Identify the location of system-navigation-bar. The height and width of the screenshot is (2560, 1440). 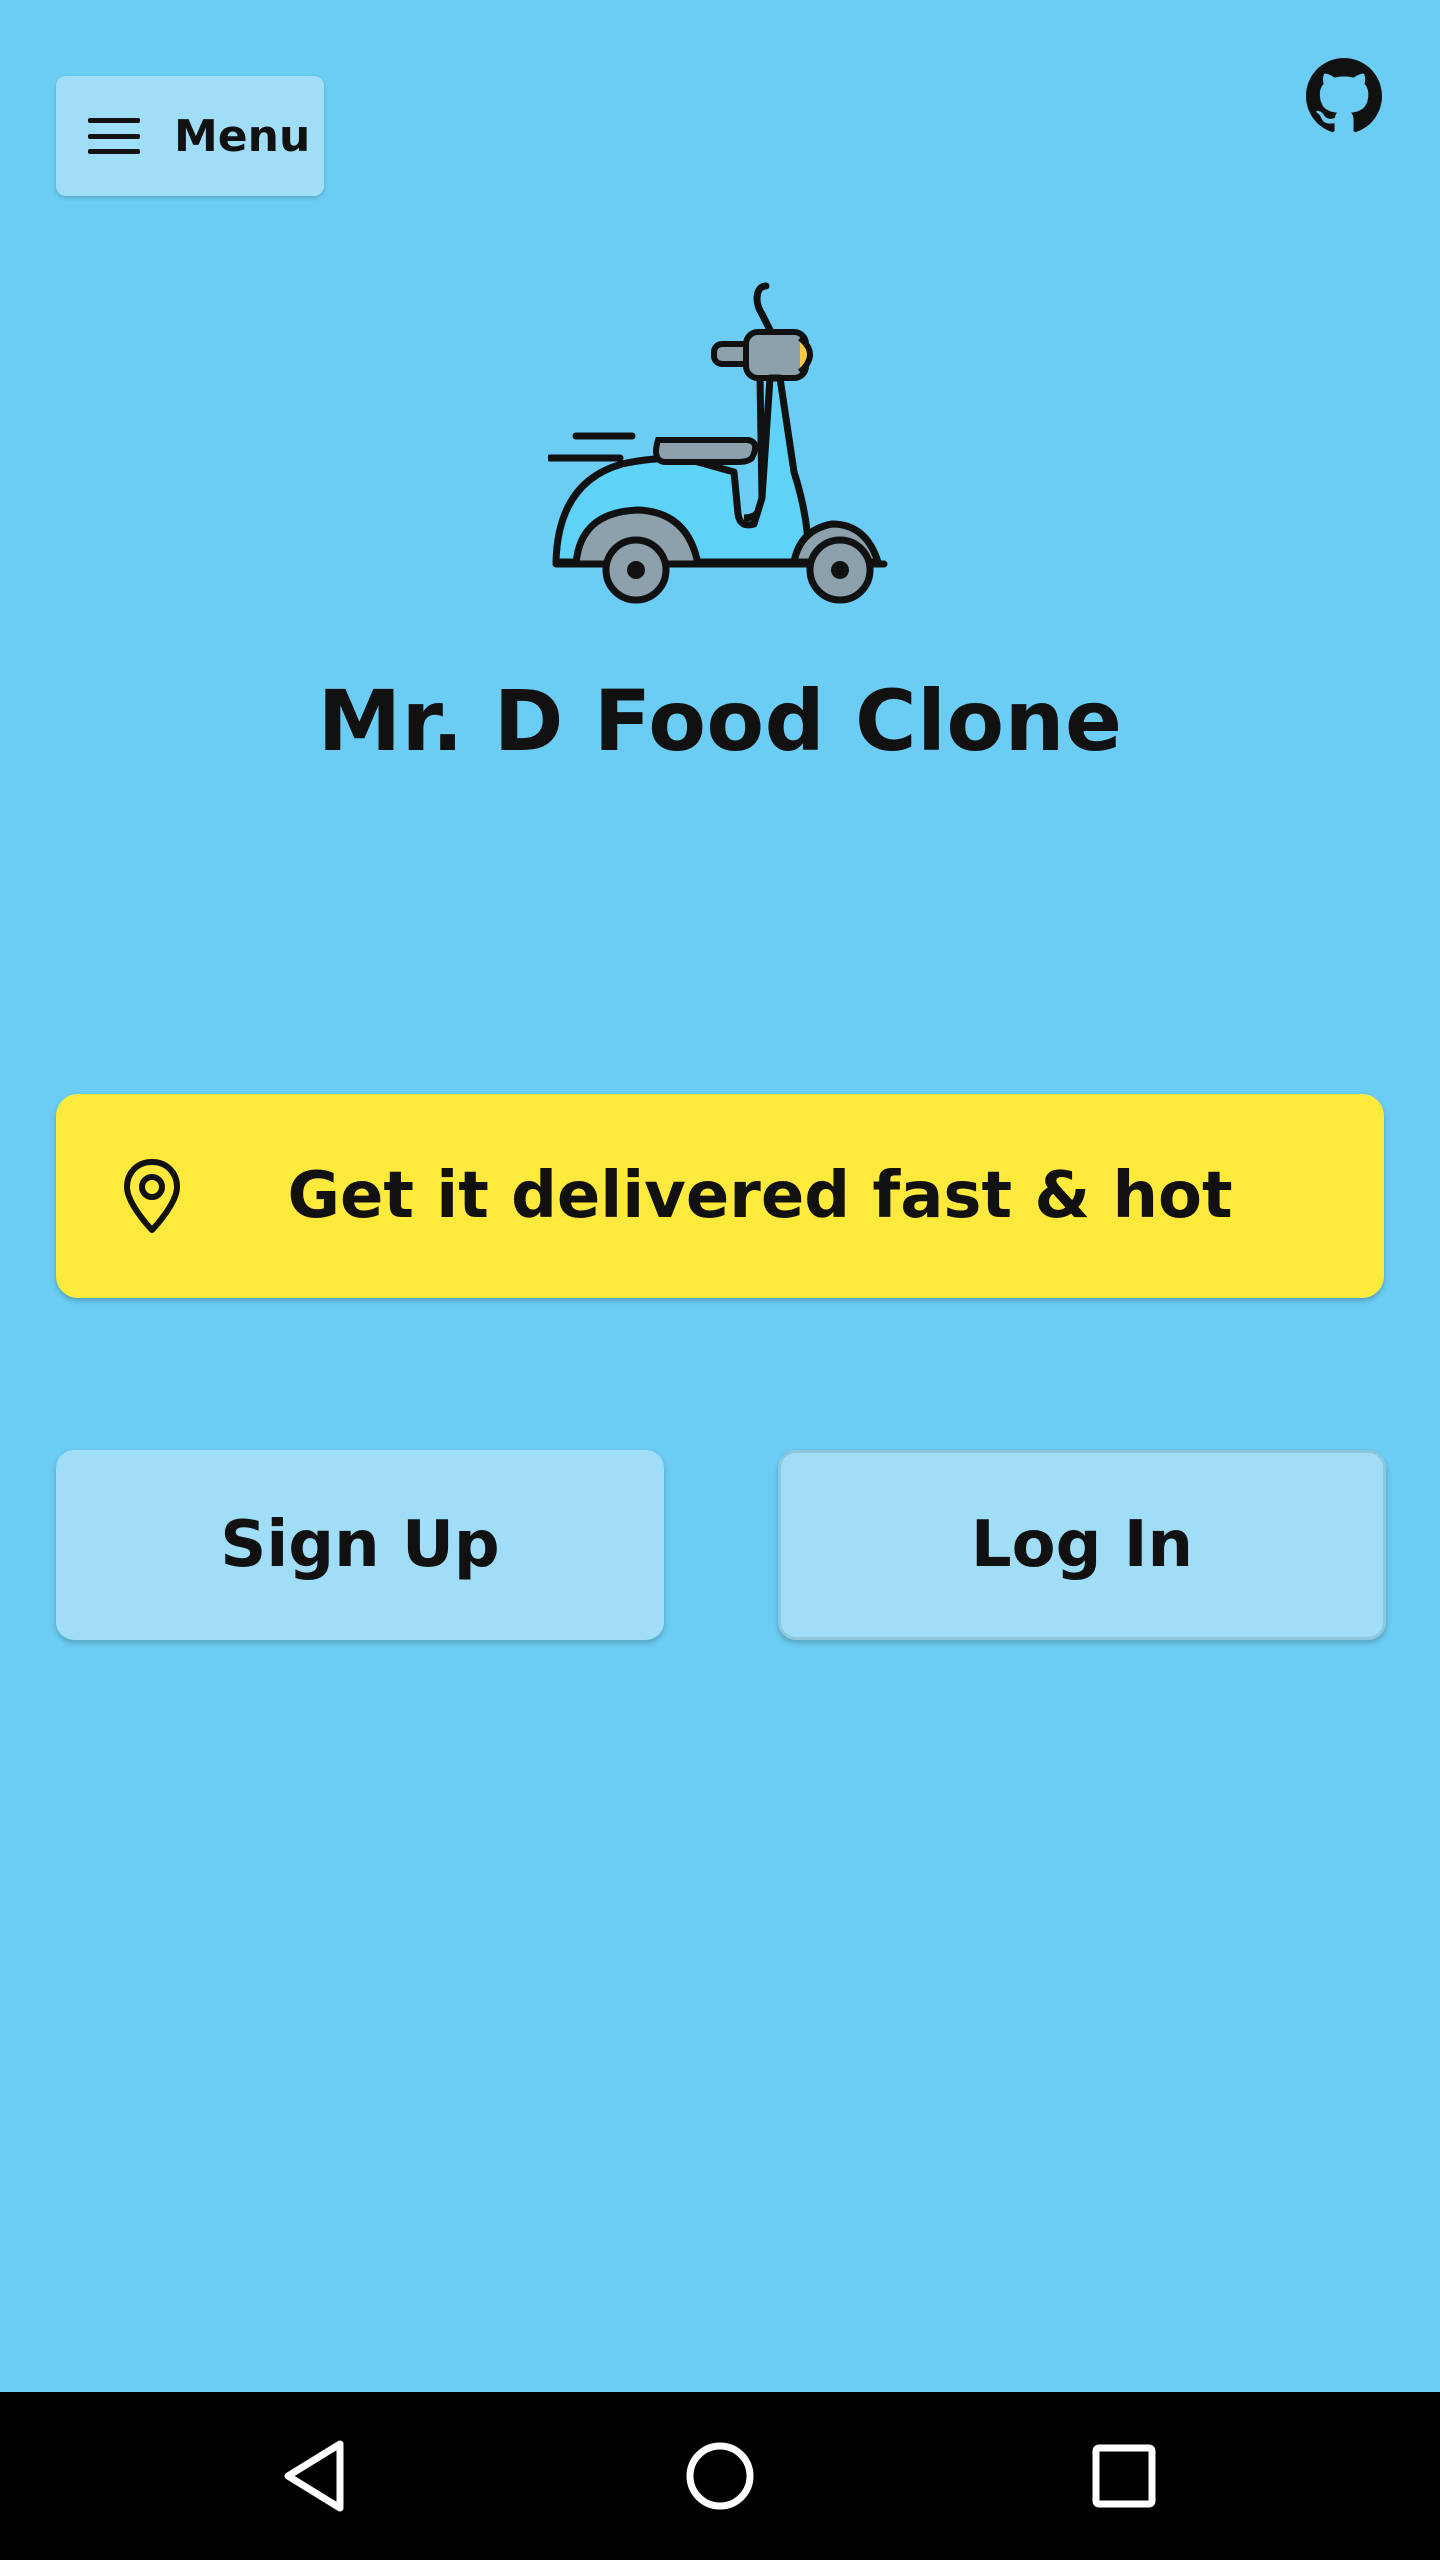
(720, 2476).